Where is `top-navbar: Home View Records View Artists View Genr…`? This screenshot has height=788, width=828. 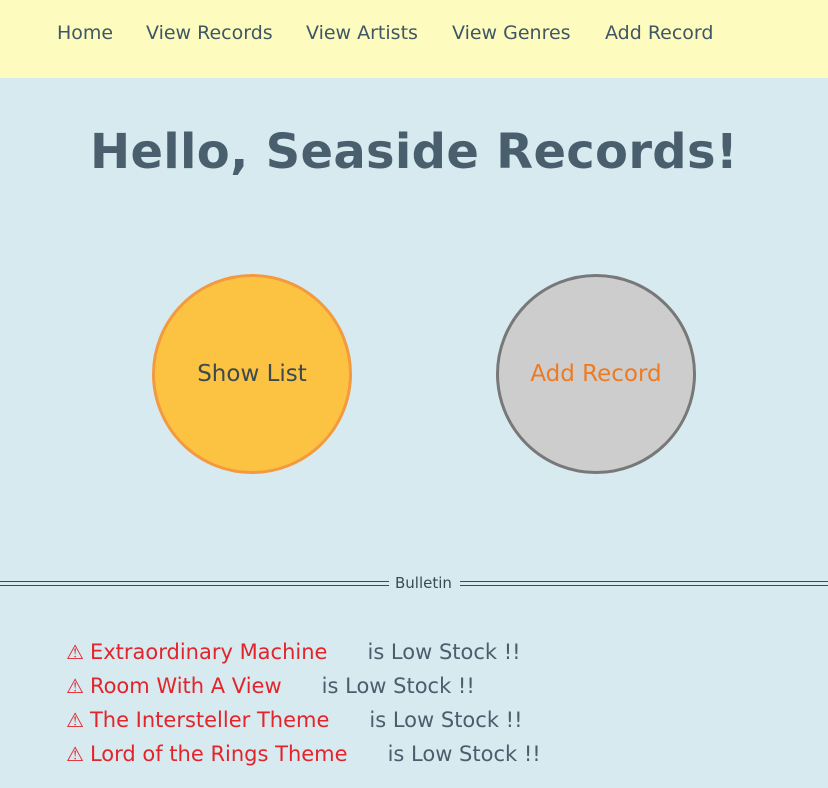 top-navbar: Home View Records View Artists View Genr… is located at coordinates (414, 39).